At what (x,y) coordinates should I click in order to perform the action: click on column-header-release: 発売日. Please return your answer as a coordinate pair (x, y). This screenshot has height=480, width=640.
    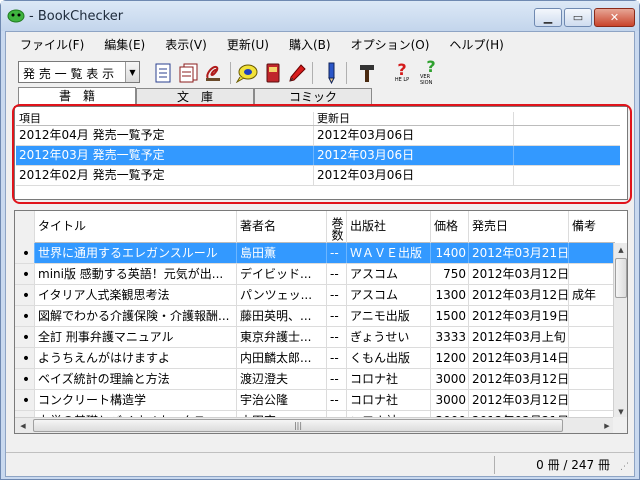
    Looking at the image, I should click on (519, 227).